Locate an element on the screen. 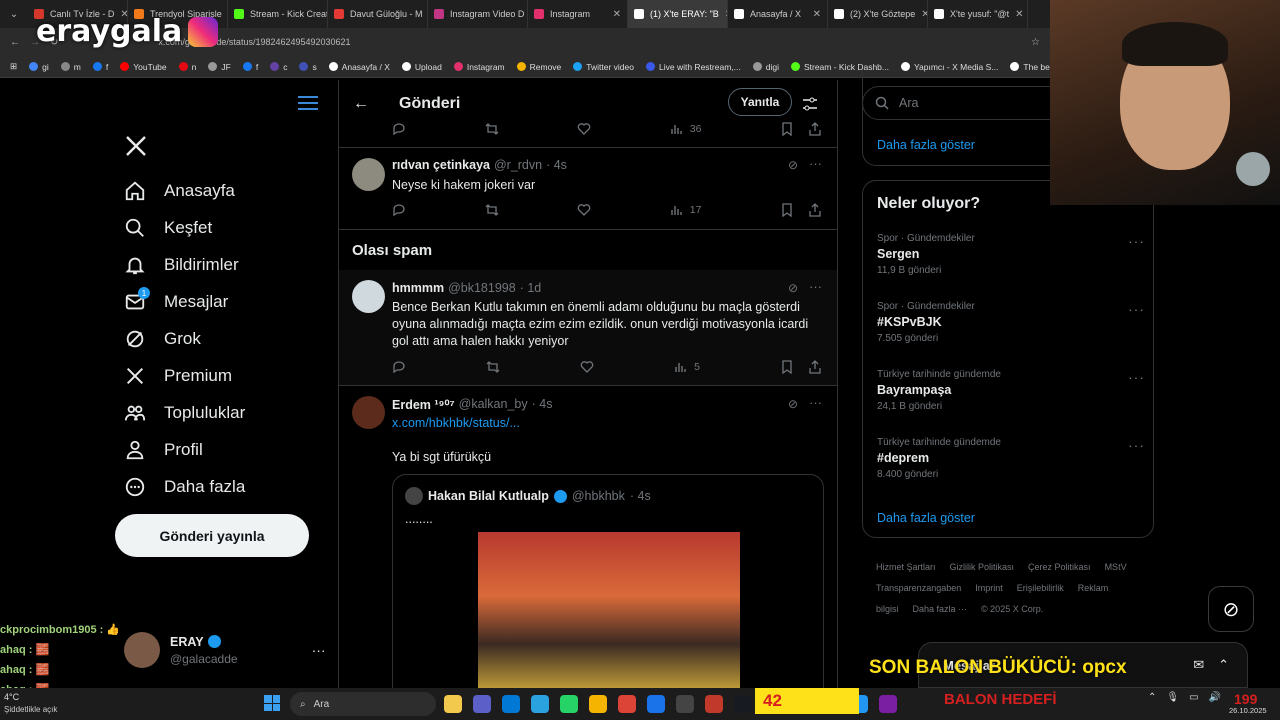 The height and width of the screenshot is (720, 1280). views-action: 17 is located at coordinates (685, 210).